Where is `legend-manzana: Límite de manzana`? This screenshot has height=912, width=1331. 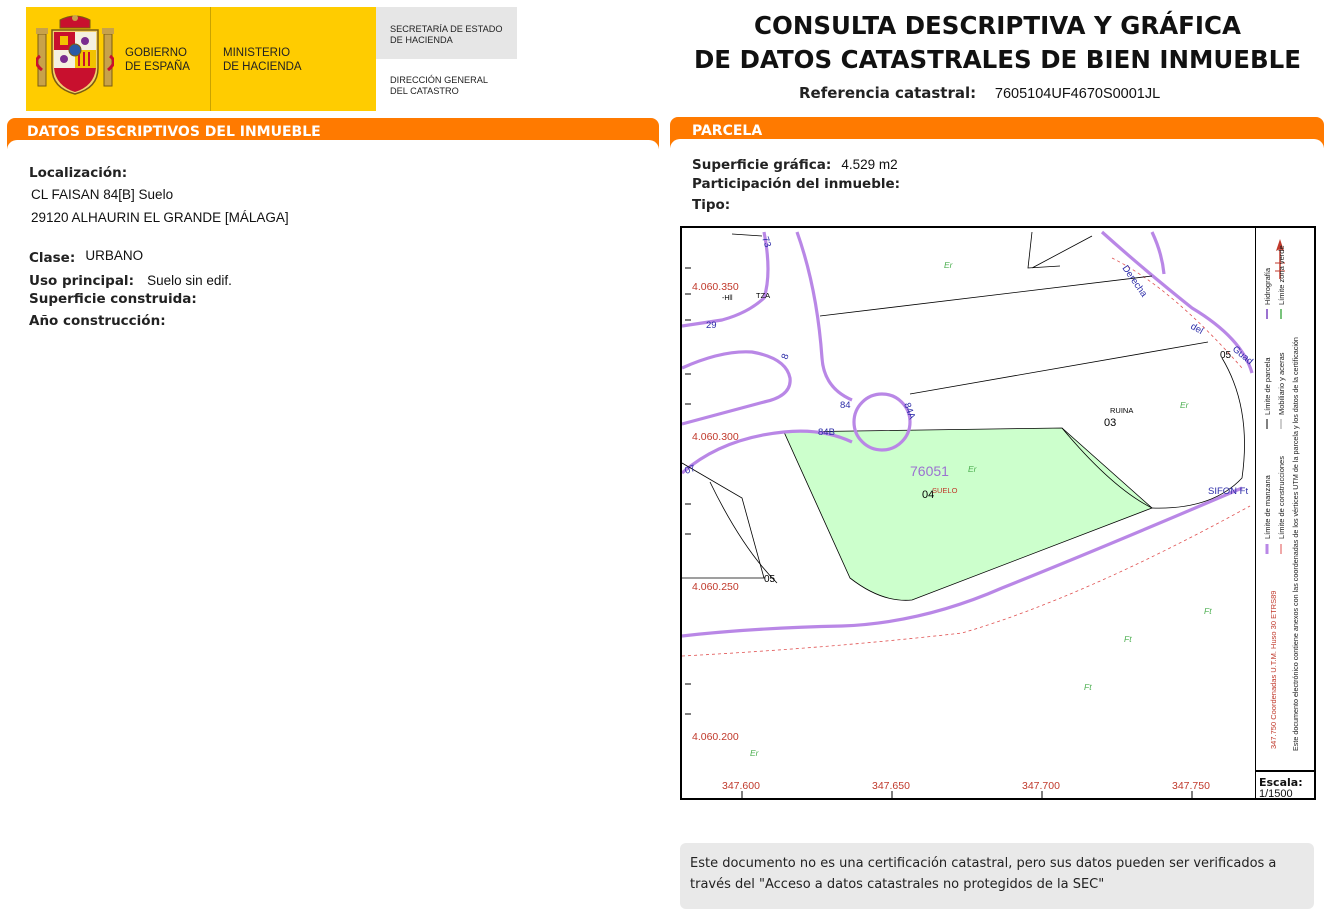 legend-manzana: Límite de manzana is located at coordinates (1267, 506).